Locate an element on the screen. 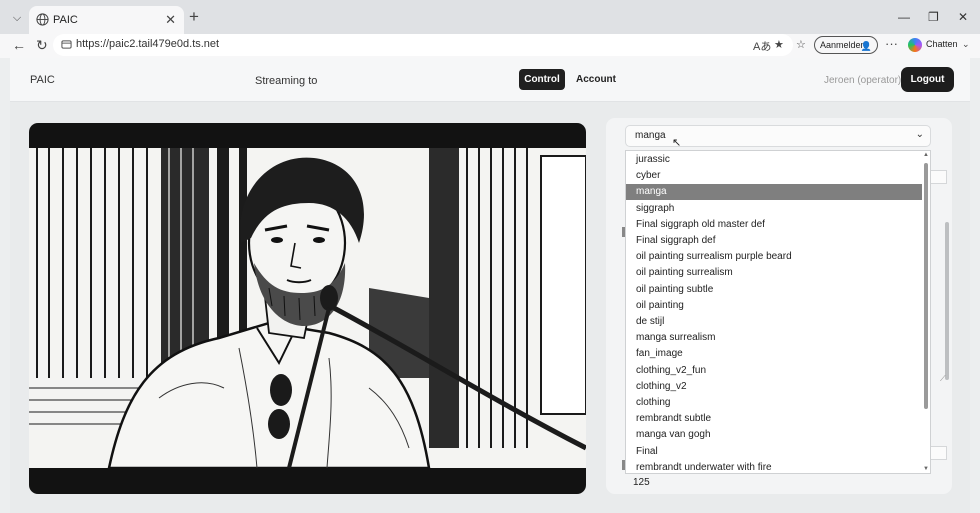 The width and height of the screenshot is (980, 513). dropdown-option: de stijl is located at coordinates (774, 322).